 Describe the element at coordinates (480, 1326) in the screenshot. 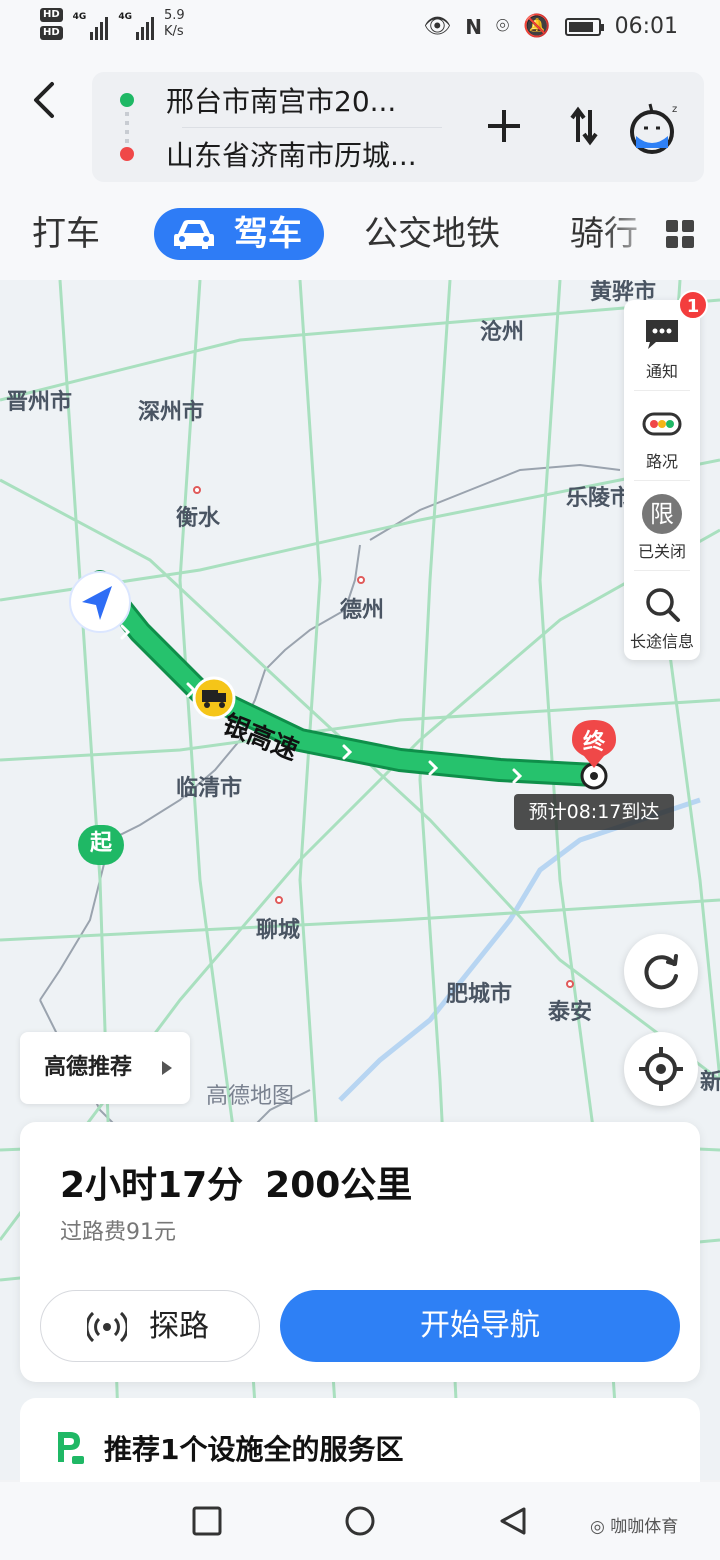

I see `start-navigation-button: 开始导航` at that location.